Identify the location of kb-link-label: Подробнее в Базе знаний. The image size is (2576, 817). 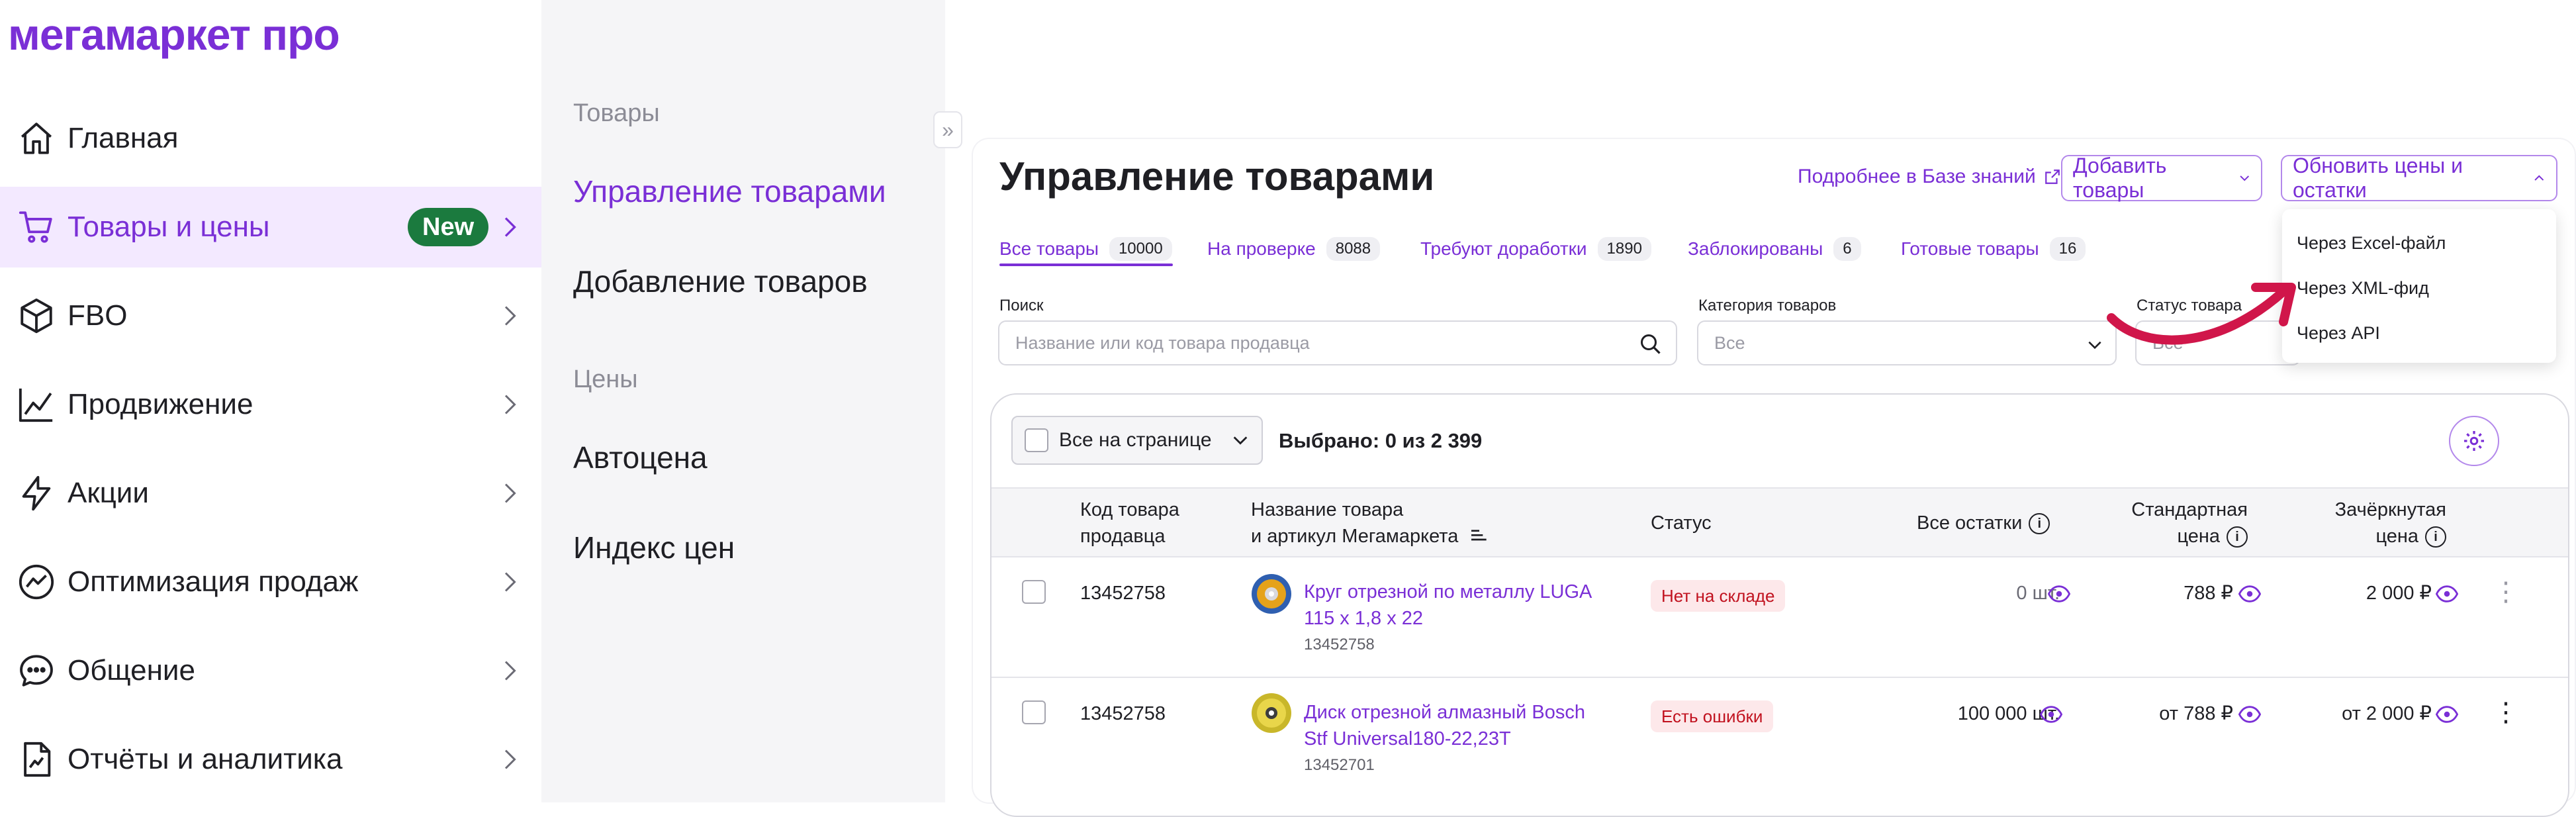
(1917, 176).